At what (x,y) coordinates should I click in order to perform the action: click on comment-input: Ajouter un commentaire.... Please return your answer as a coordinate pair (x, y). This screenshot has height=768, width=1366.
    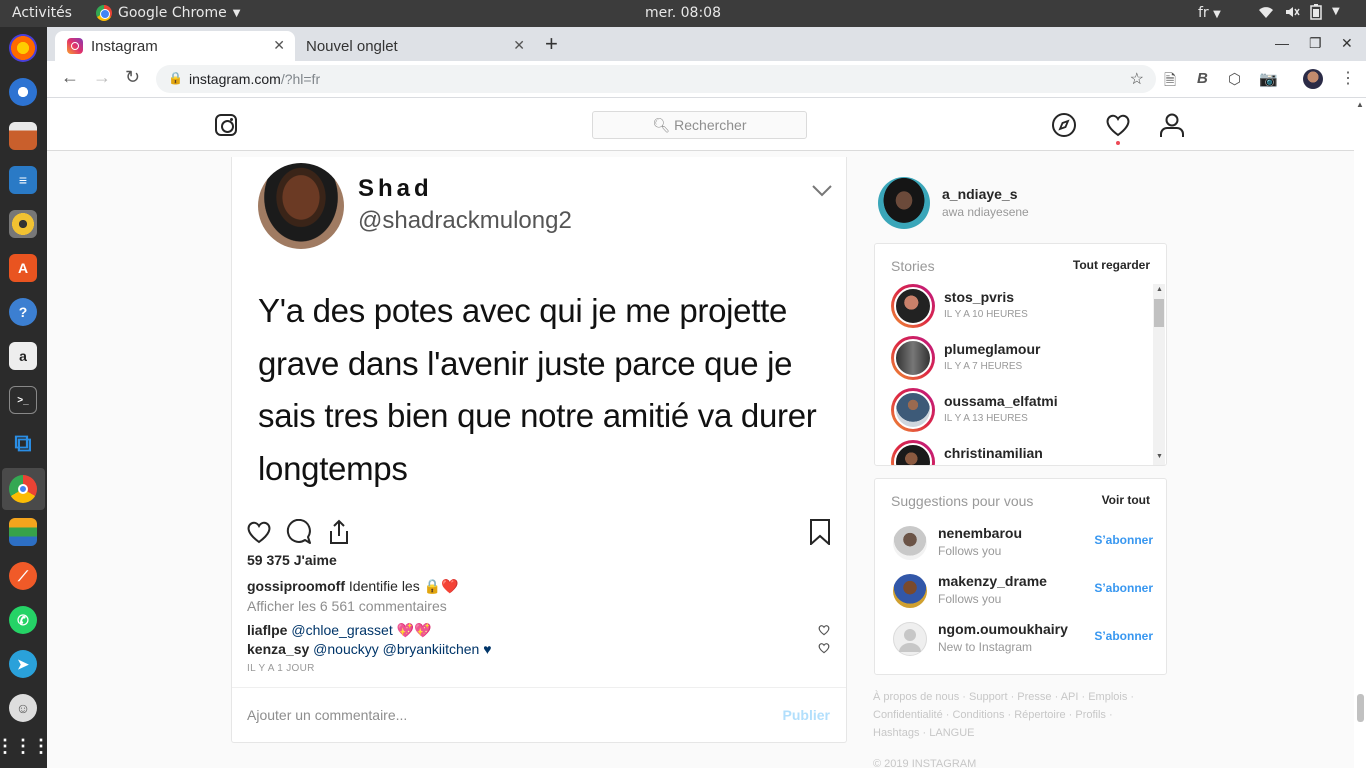
    Looking at the image, I should click on (327, 715).